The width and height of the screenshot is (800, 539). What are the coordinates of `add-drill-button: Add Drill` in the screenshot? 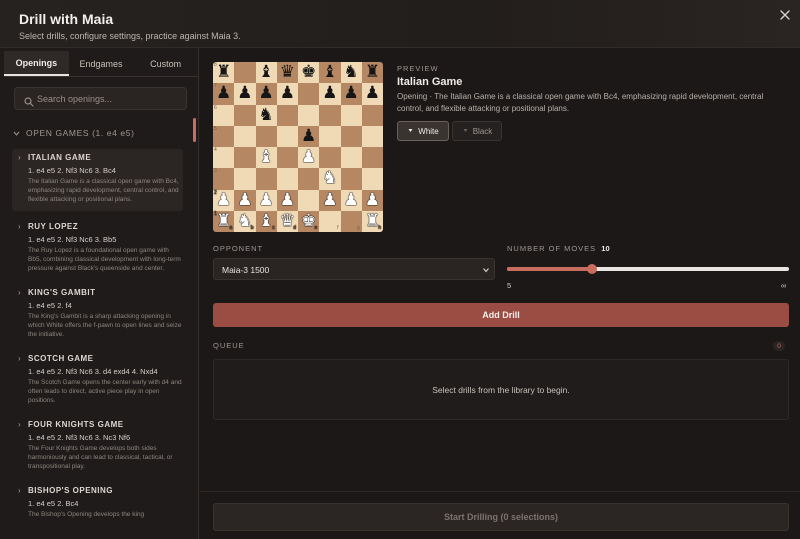 It's located at (501, 315).